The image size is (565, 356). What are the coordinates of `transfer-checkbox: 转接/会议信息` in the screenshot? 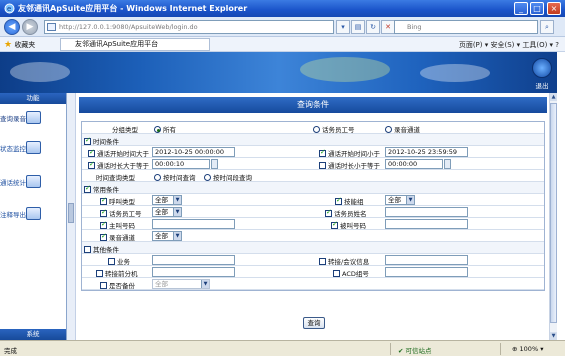 It's located at (344, 261).